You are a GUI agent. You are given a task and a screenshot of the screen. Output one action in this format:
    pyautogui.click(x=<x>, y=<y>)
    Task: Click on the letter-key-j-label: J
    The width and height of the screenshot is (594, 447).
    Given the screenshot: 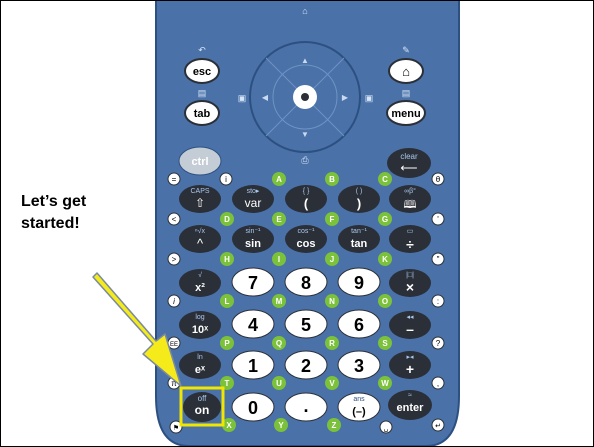 What is the action you would take?
    pyautogui.click(x=332, y=259)
    